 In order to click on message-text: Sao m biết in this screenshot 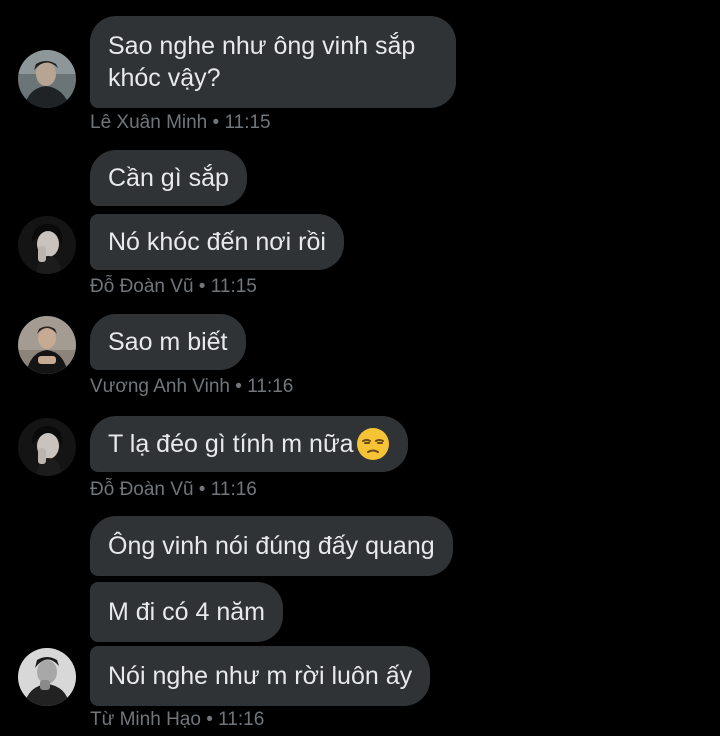, I will do `click(168, 342)`.